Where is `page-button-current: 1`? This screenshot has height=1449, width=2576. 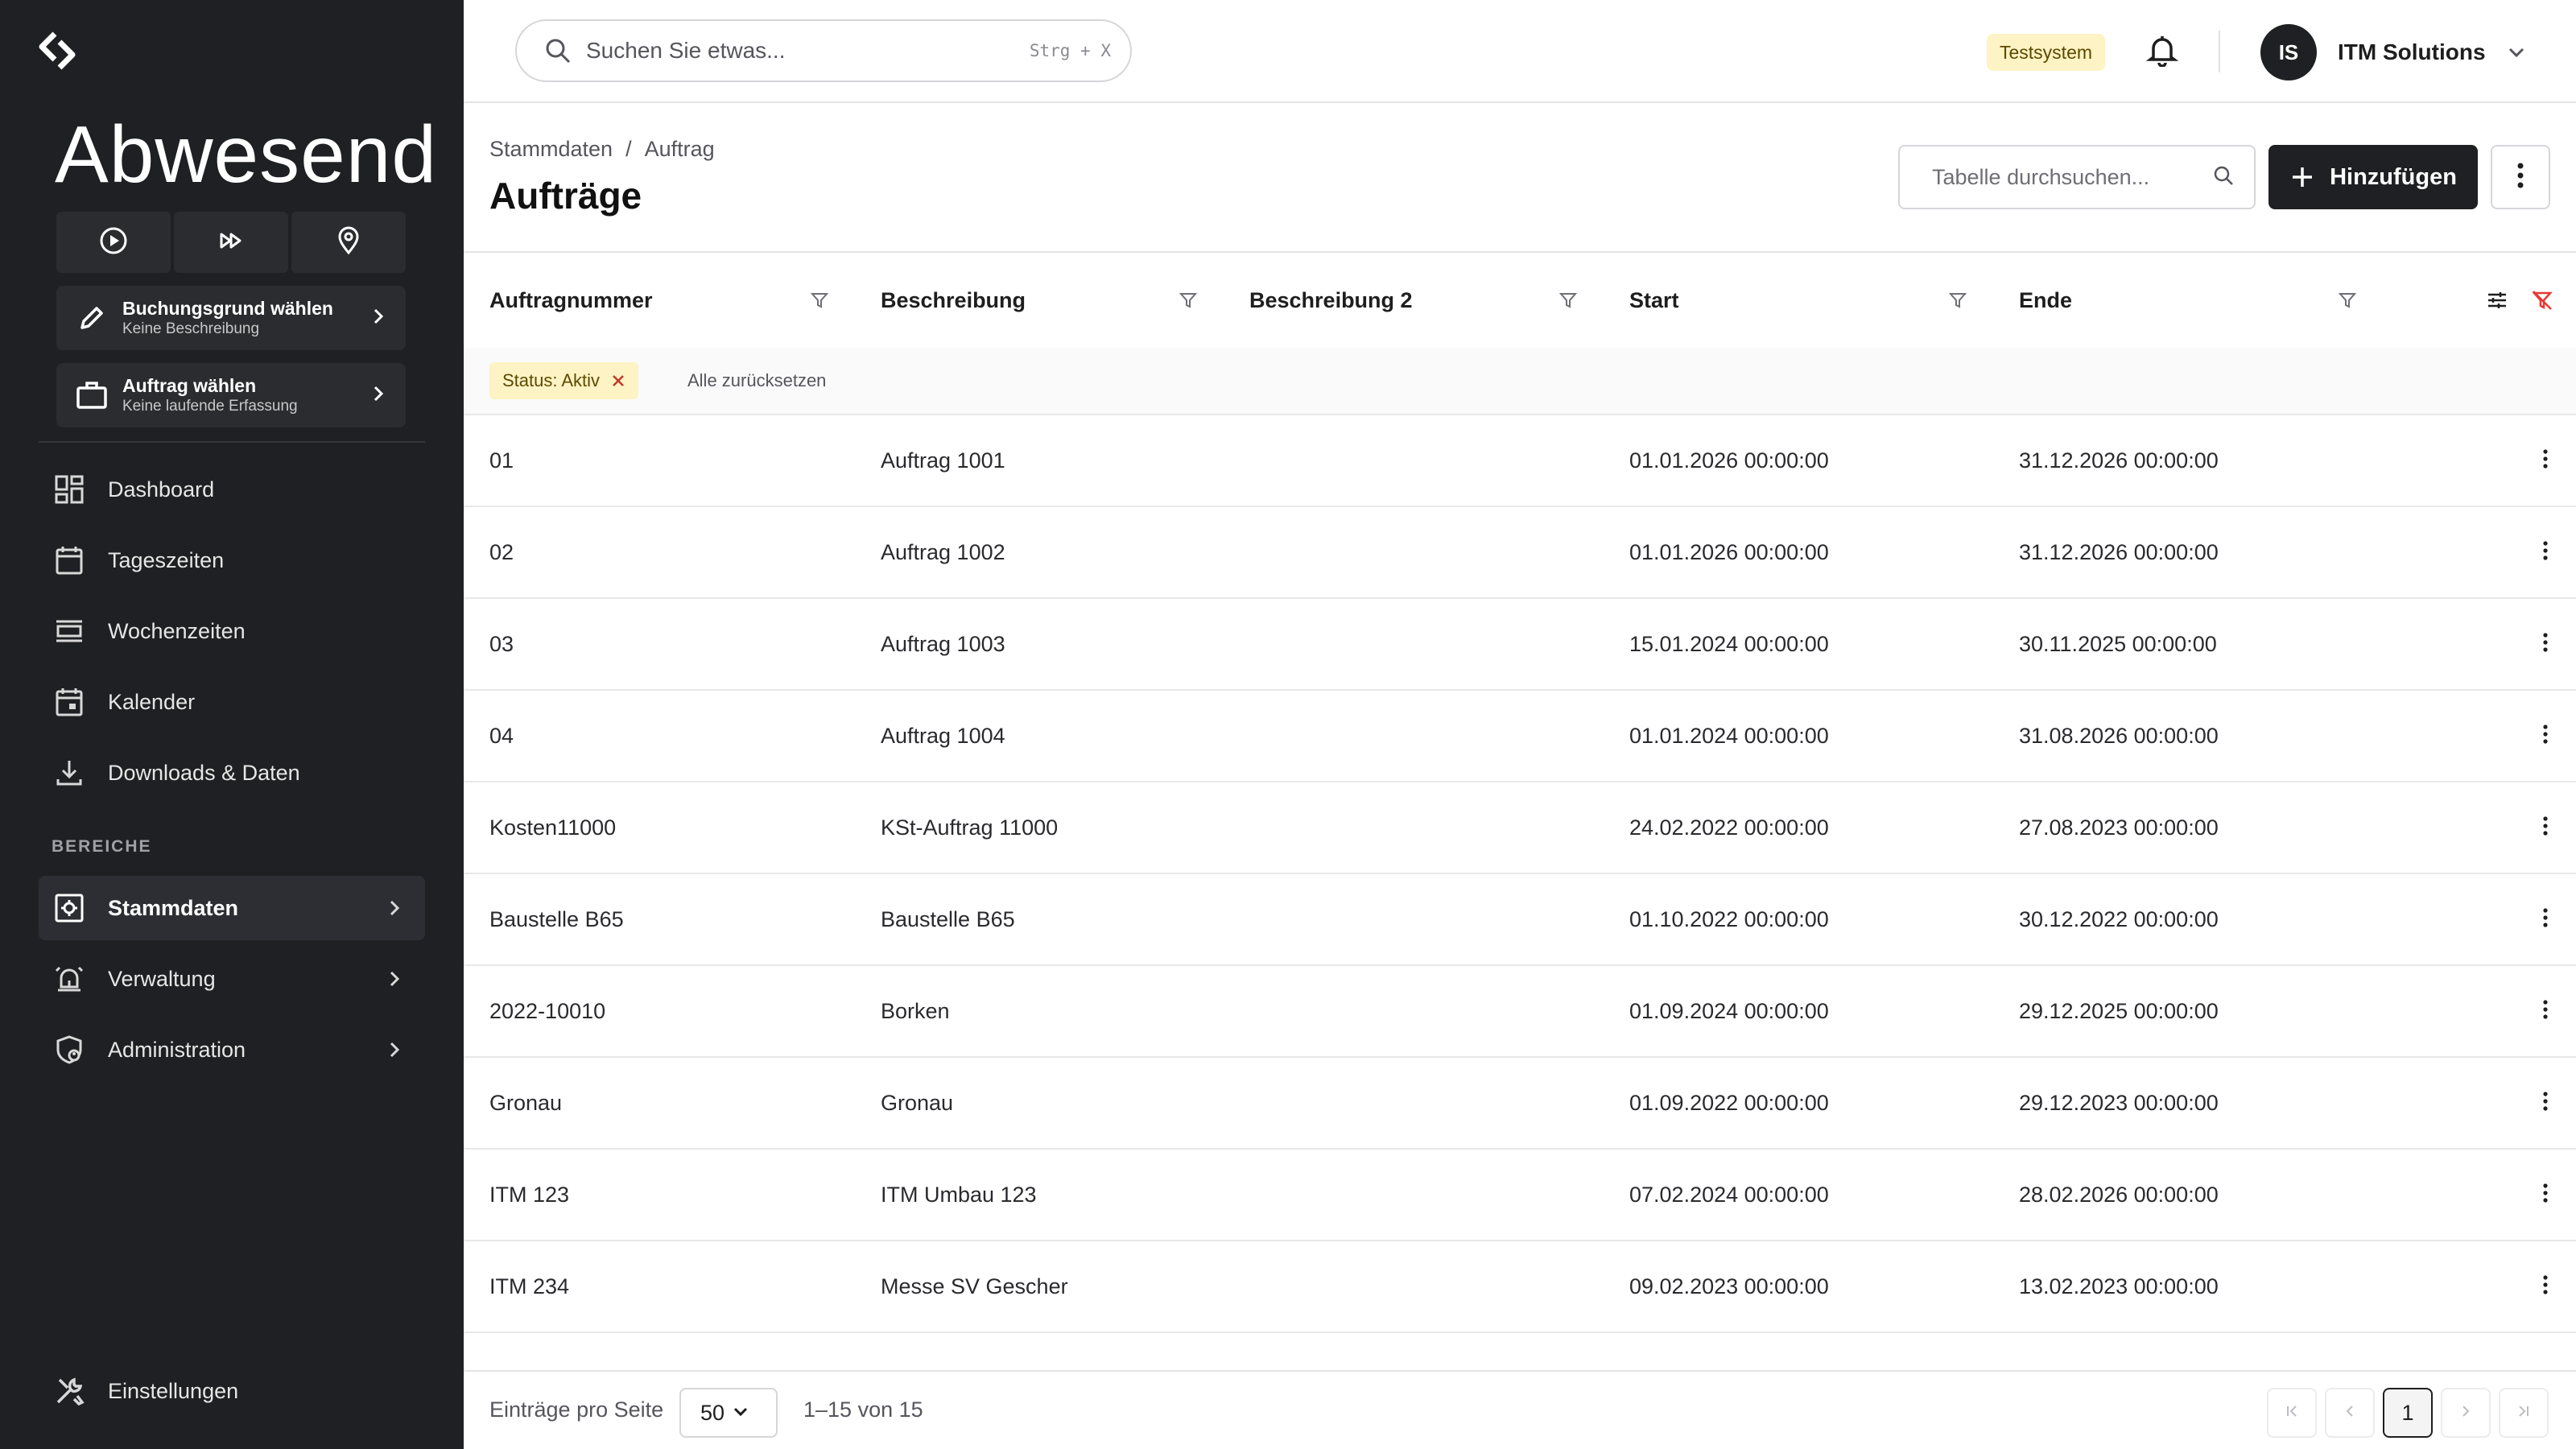
page-button-current: 1 is located at coordinates (2408, 1413).